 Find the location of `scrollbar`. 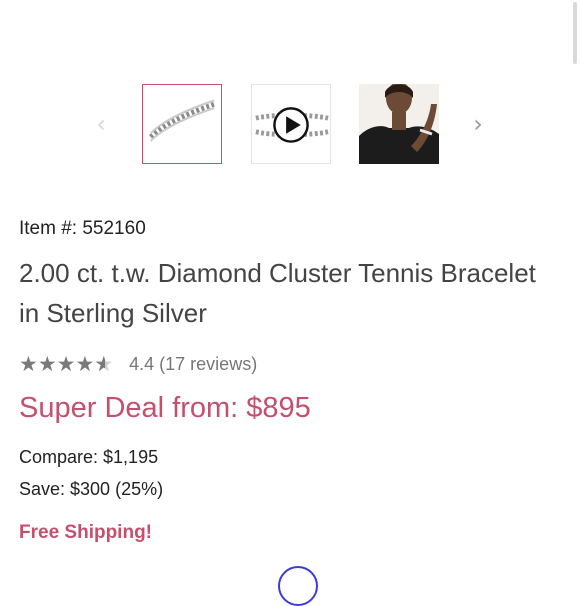

scrollbar is located at coordinates (575, 33).